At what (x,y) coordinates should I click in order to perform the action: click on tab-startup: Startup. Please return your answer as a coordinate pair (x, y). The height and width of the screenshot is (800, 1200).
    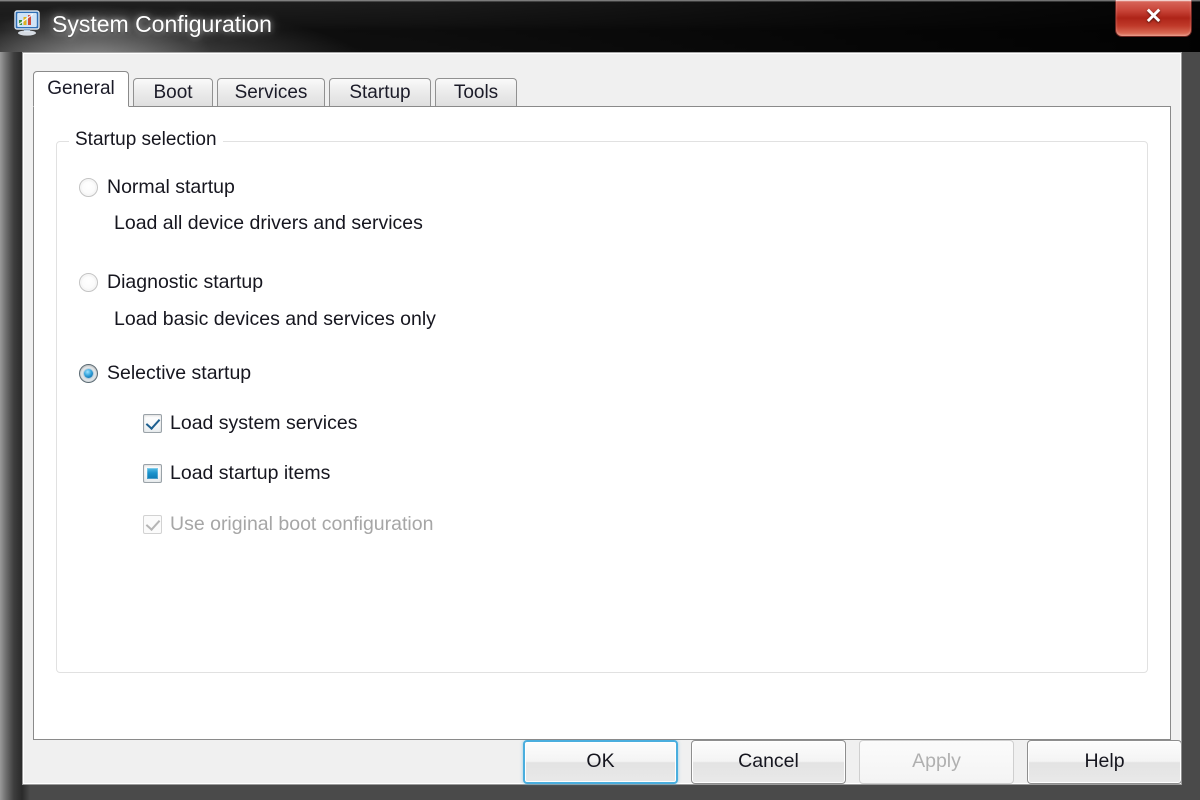
    Looking at the image, I should click on (380, 92).